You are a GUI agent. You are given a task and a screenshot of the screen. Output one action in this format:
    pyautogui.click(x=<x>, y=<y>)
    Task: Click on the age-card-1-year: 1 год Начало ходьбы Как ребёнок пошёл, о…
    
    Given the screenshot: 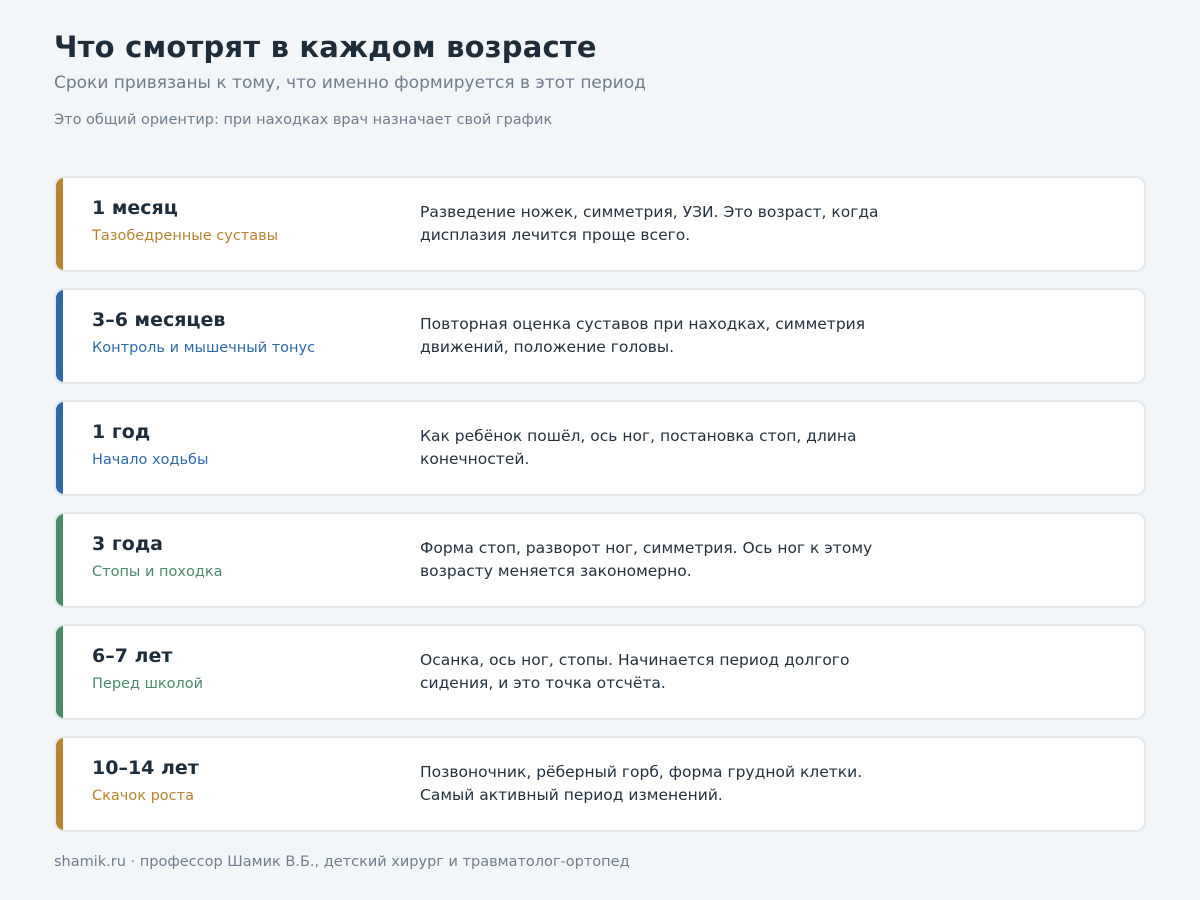 What is the action you would take?
    pyautogui.click(x=600, y=448)
    